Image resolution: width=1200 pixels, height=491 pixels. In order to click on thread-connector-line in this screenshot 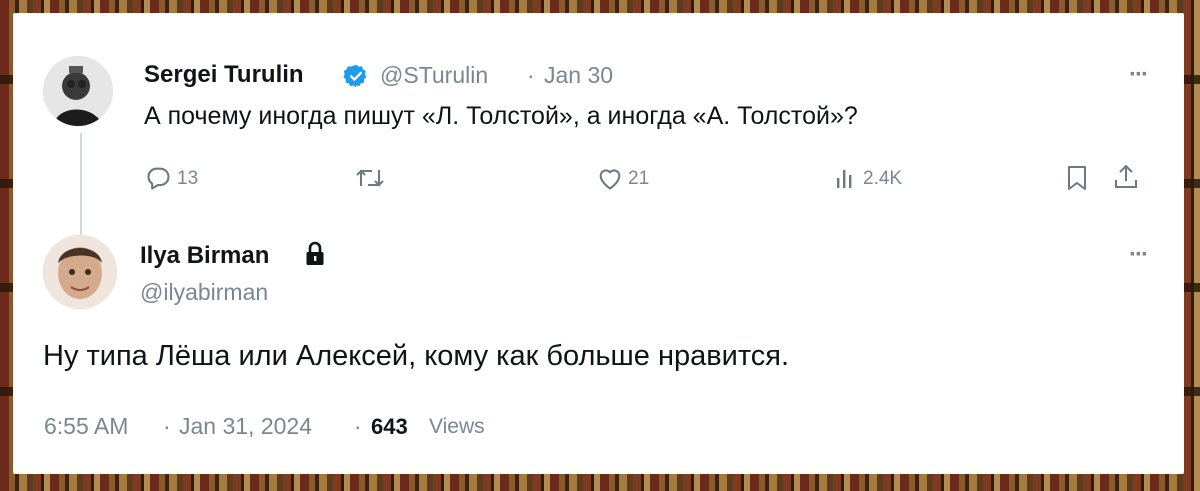, I will do `click(81, 184)`.